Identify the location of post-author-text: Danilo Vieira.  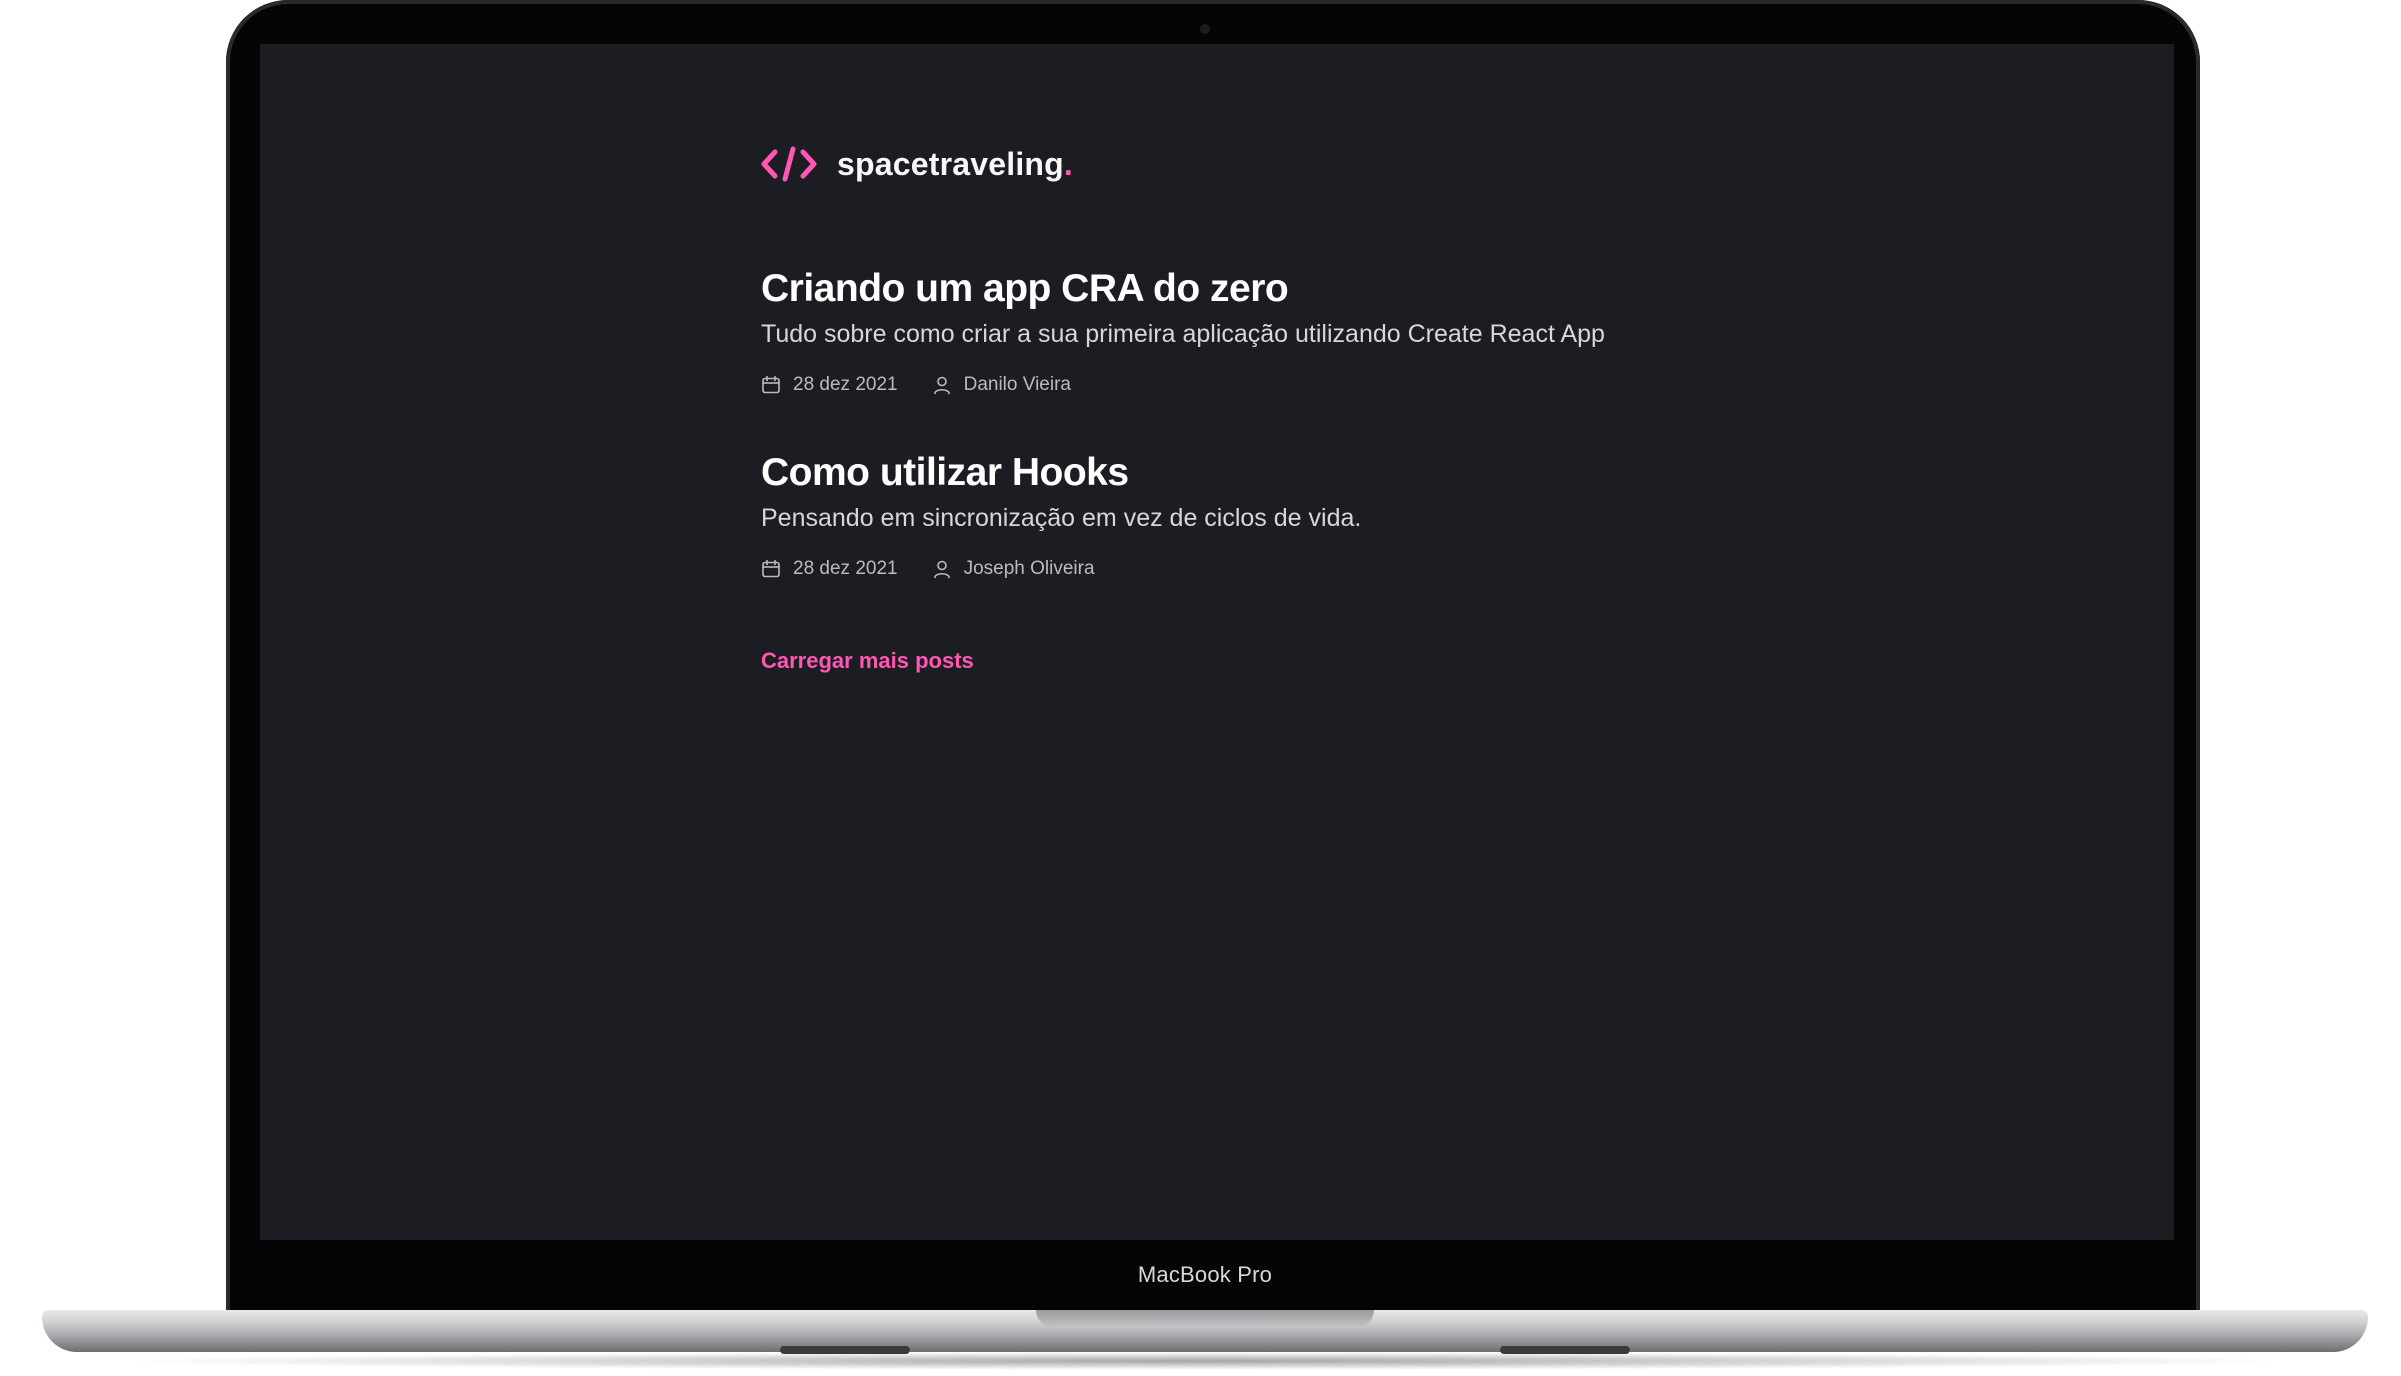
(1017, 384).